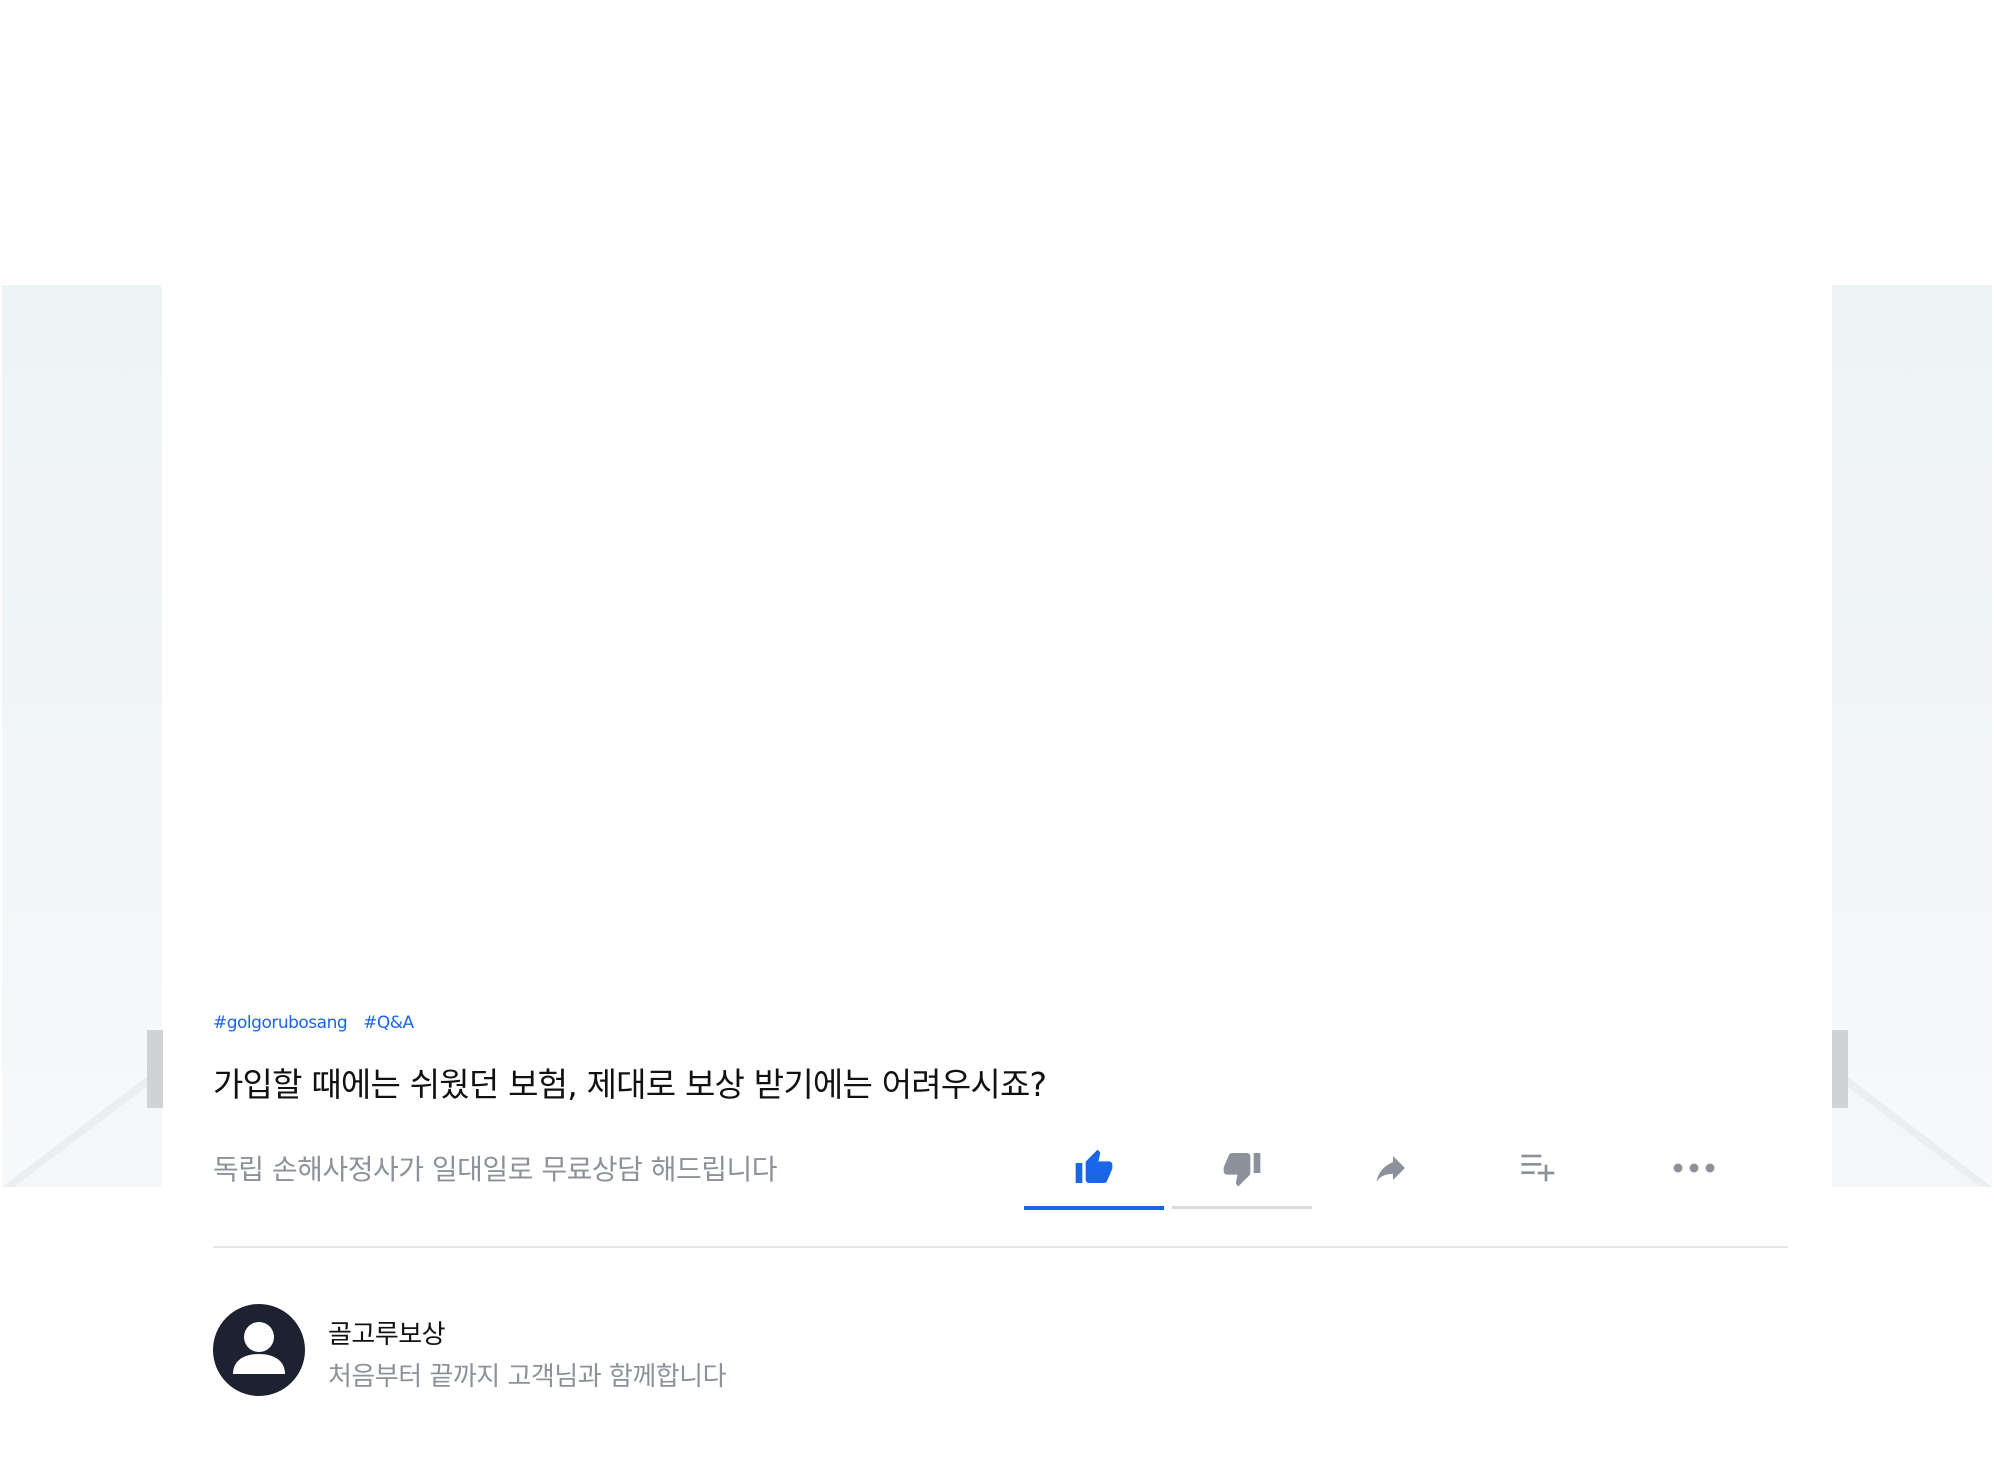 The height and width of the screenshot is (1472, 1994). What do you see at coordinates (527, 1377) in the screenshot?
I see `channel-description: 처음부터 끝까지 고객님과 함께합니다` at bounding box center [527, 1377].